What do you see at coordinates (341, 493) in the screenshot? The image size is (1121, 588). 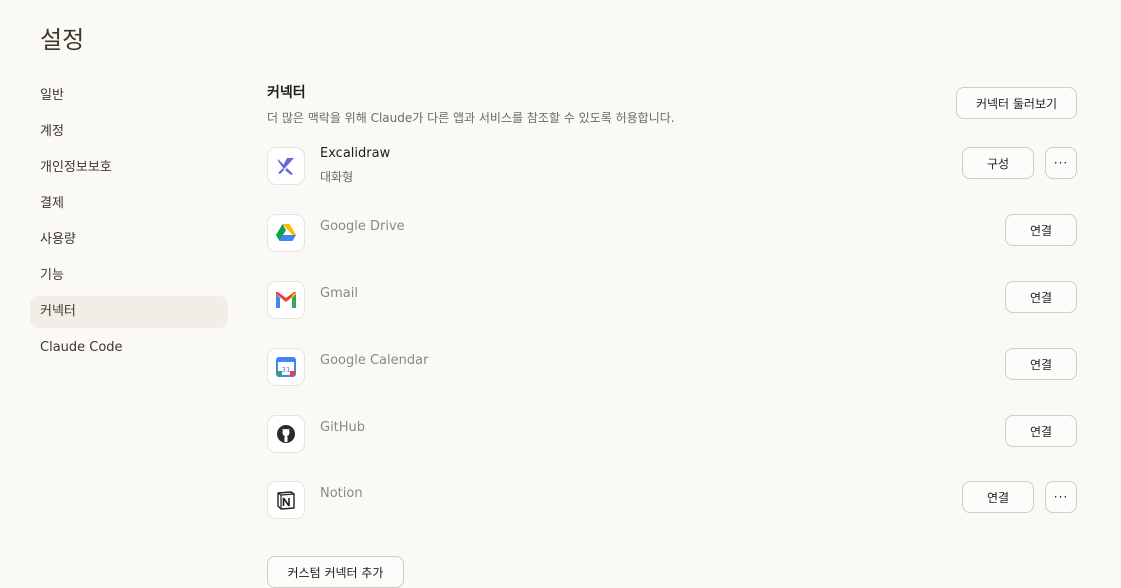 I see `connector-name: Notion` at bounding box center [341, 493].